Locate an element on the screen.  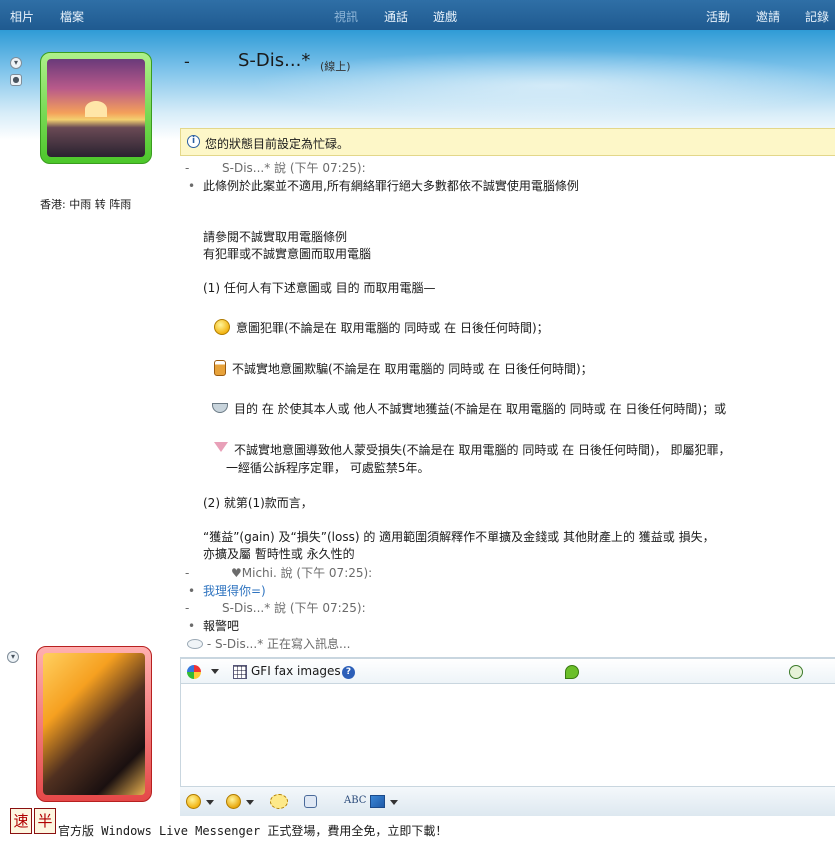
message-header: ♥Michi. 說 (下午 07:25): is located at coordinates (302, 573).